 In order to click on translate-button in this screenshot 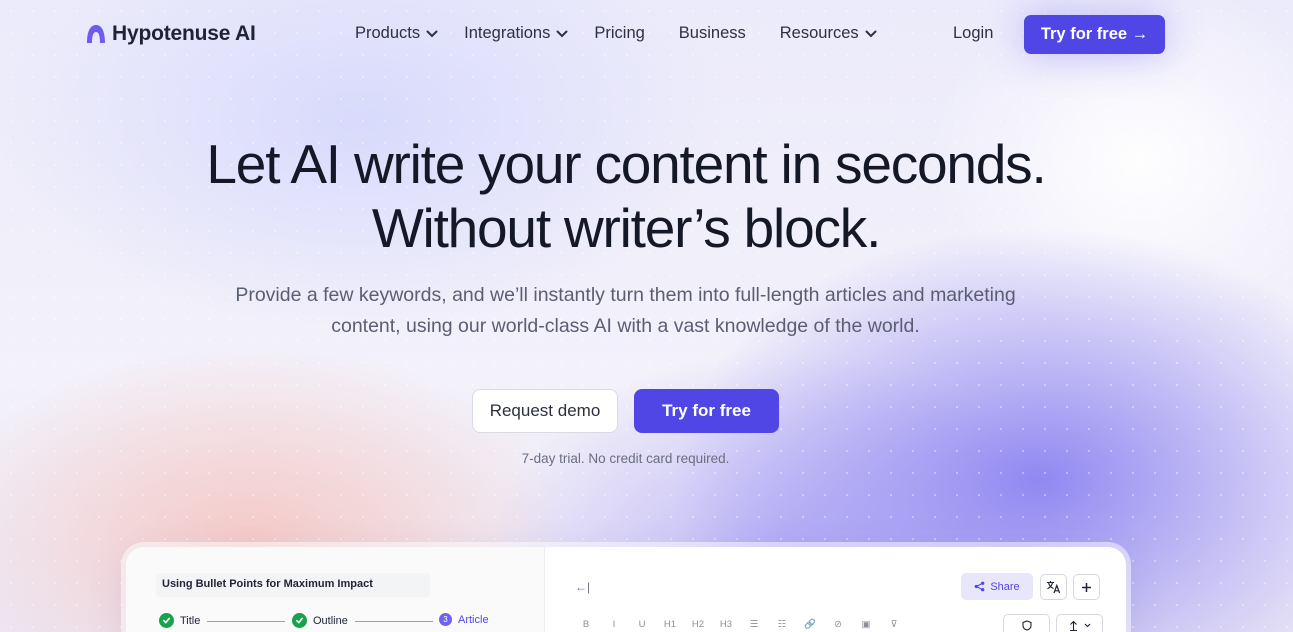, I will do `click(1053, 587)`.